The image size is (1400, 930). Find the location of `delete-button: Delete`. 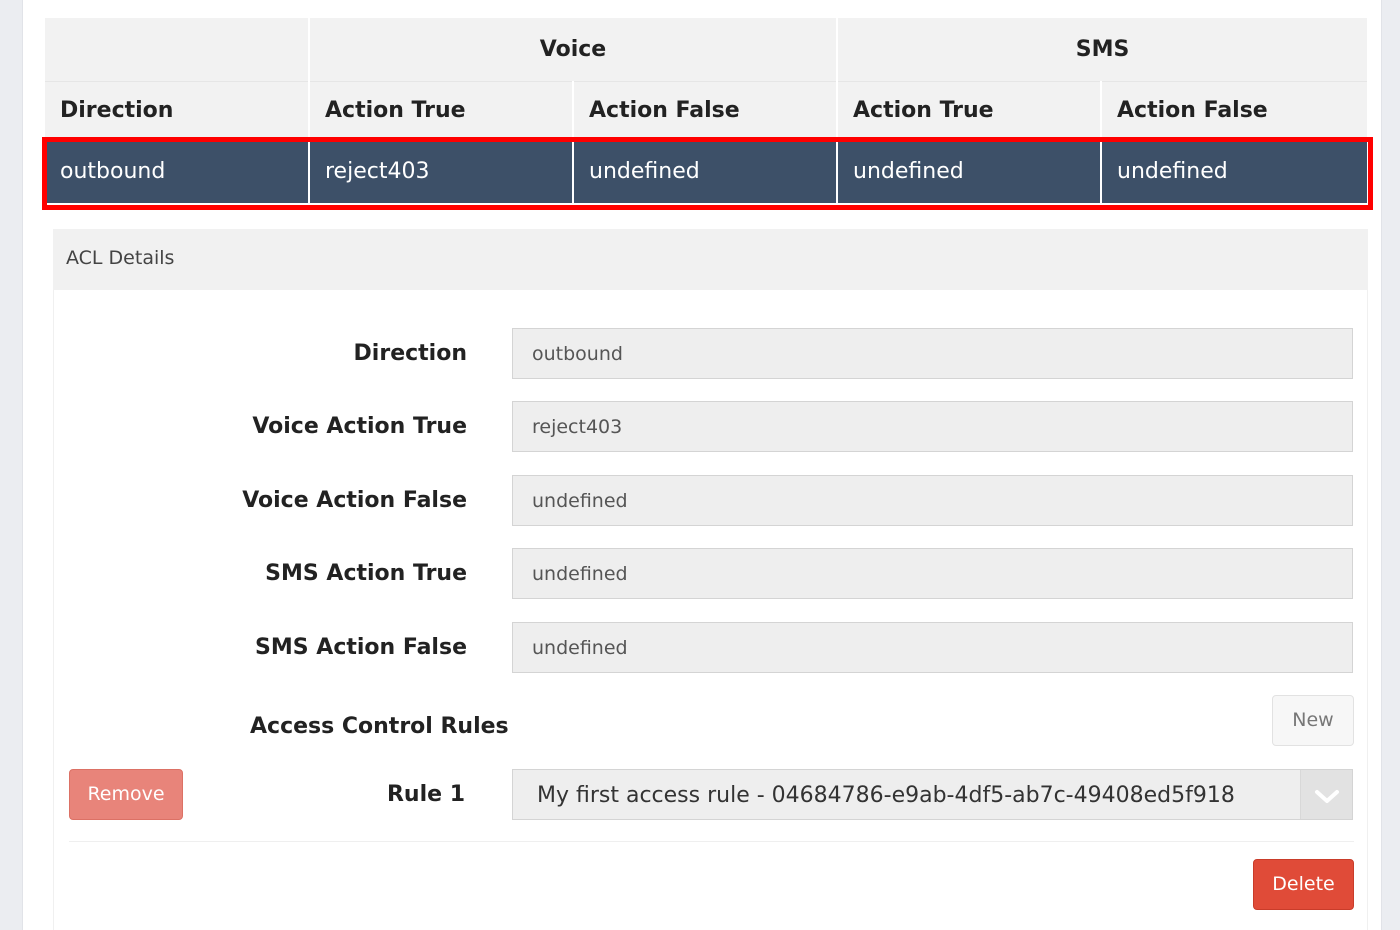

delete-button: Delete is located at coordinates (1303, 884).